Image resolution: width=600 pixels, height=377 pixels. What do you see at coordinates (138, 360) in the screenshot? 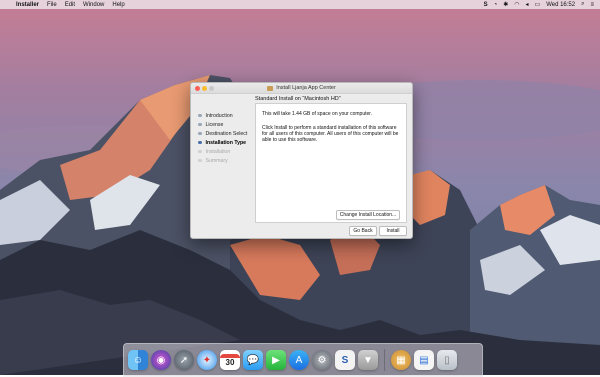
I see `finder-icon: ☺` at bounding box center [138, 360].